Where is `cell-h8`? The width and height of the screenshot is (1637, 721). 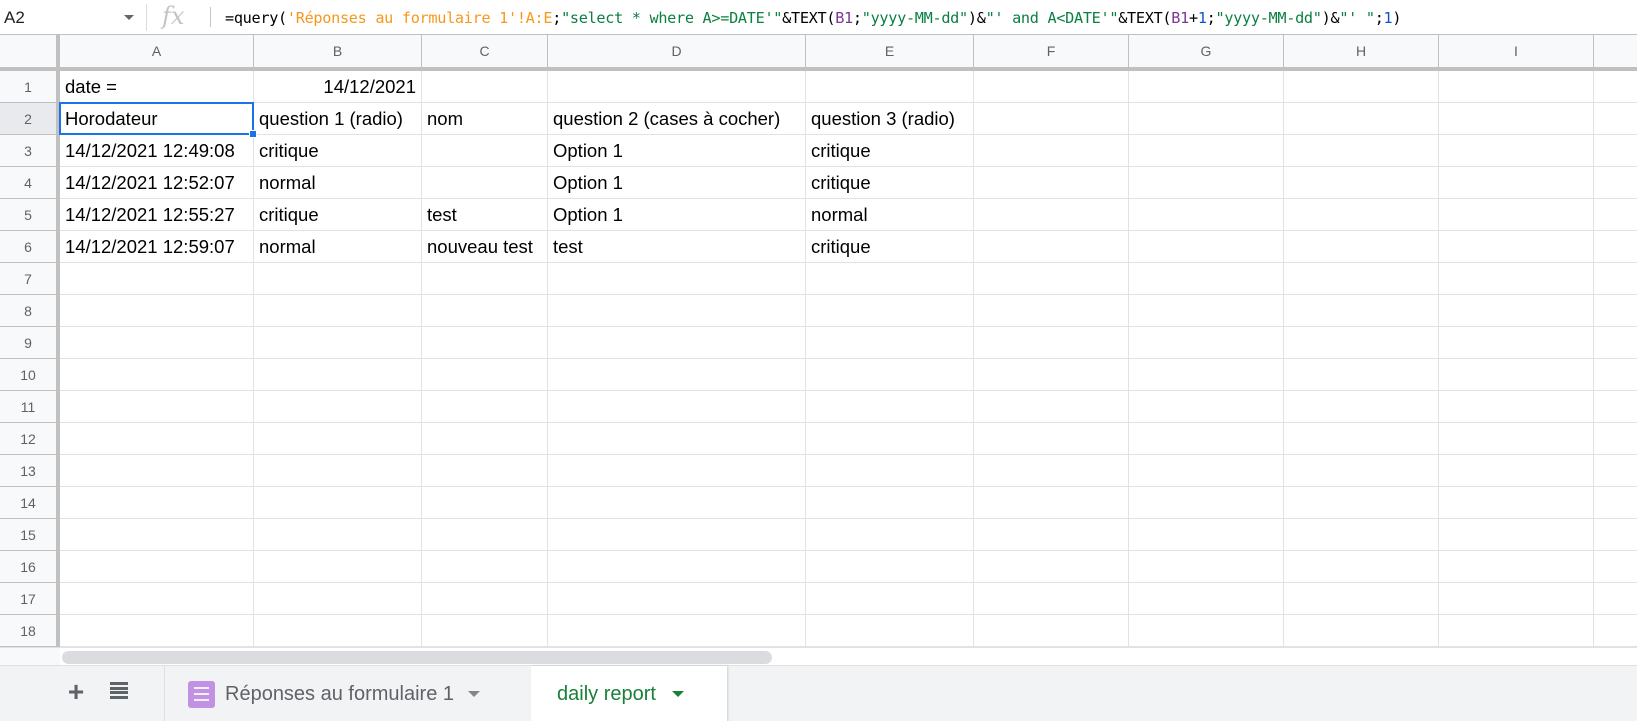 cell-h8 is located at coordinates (1361, 311).